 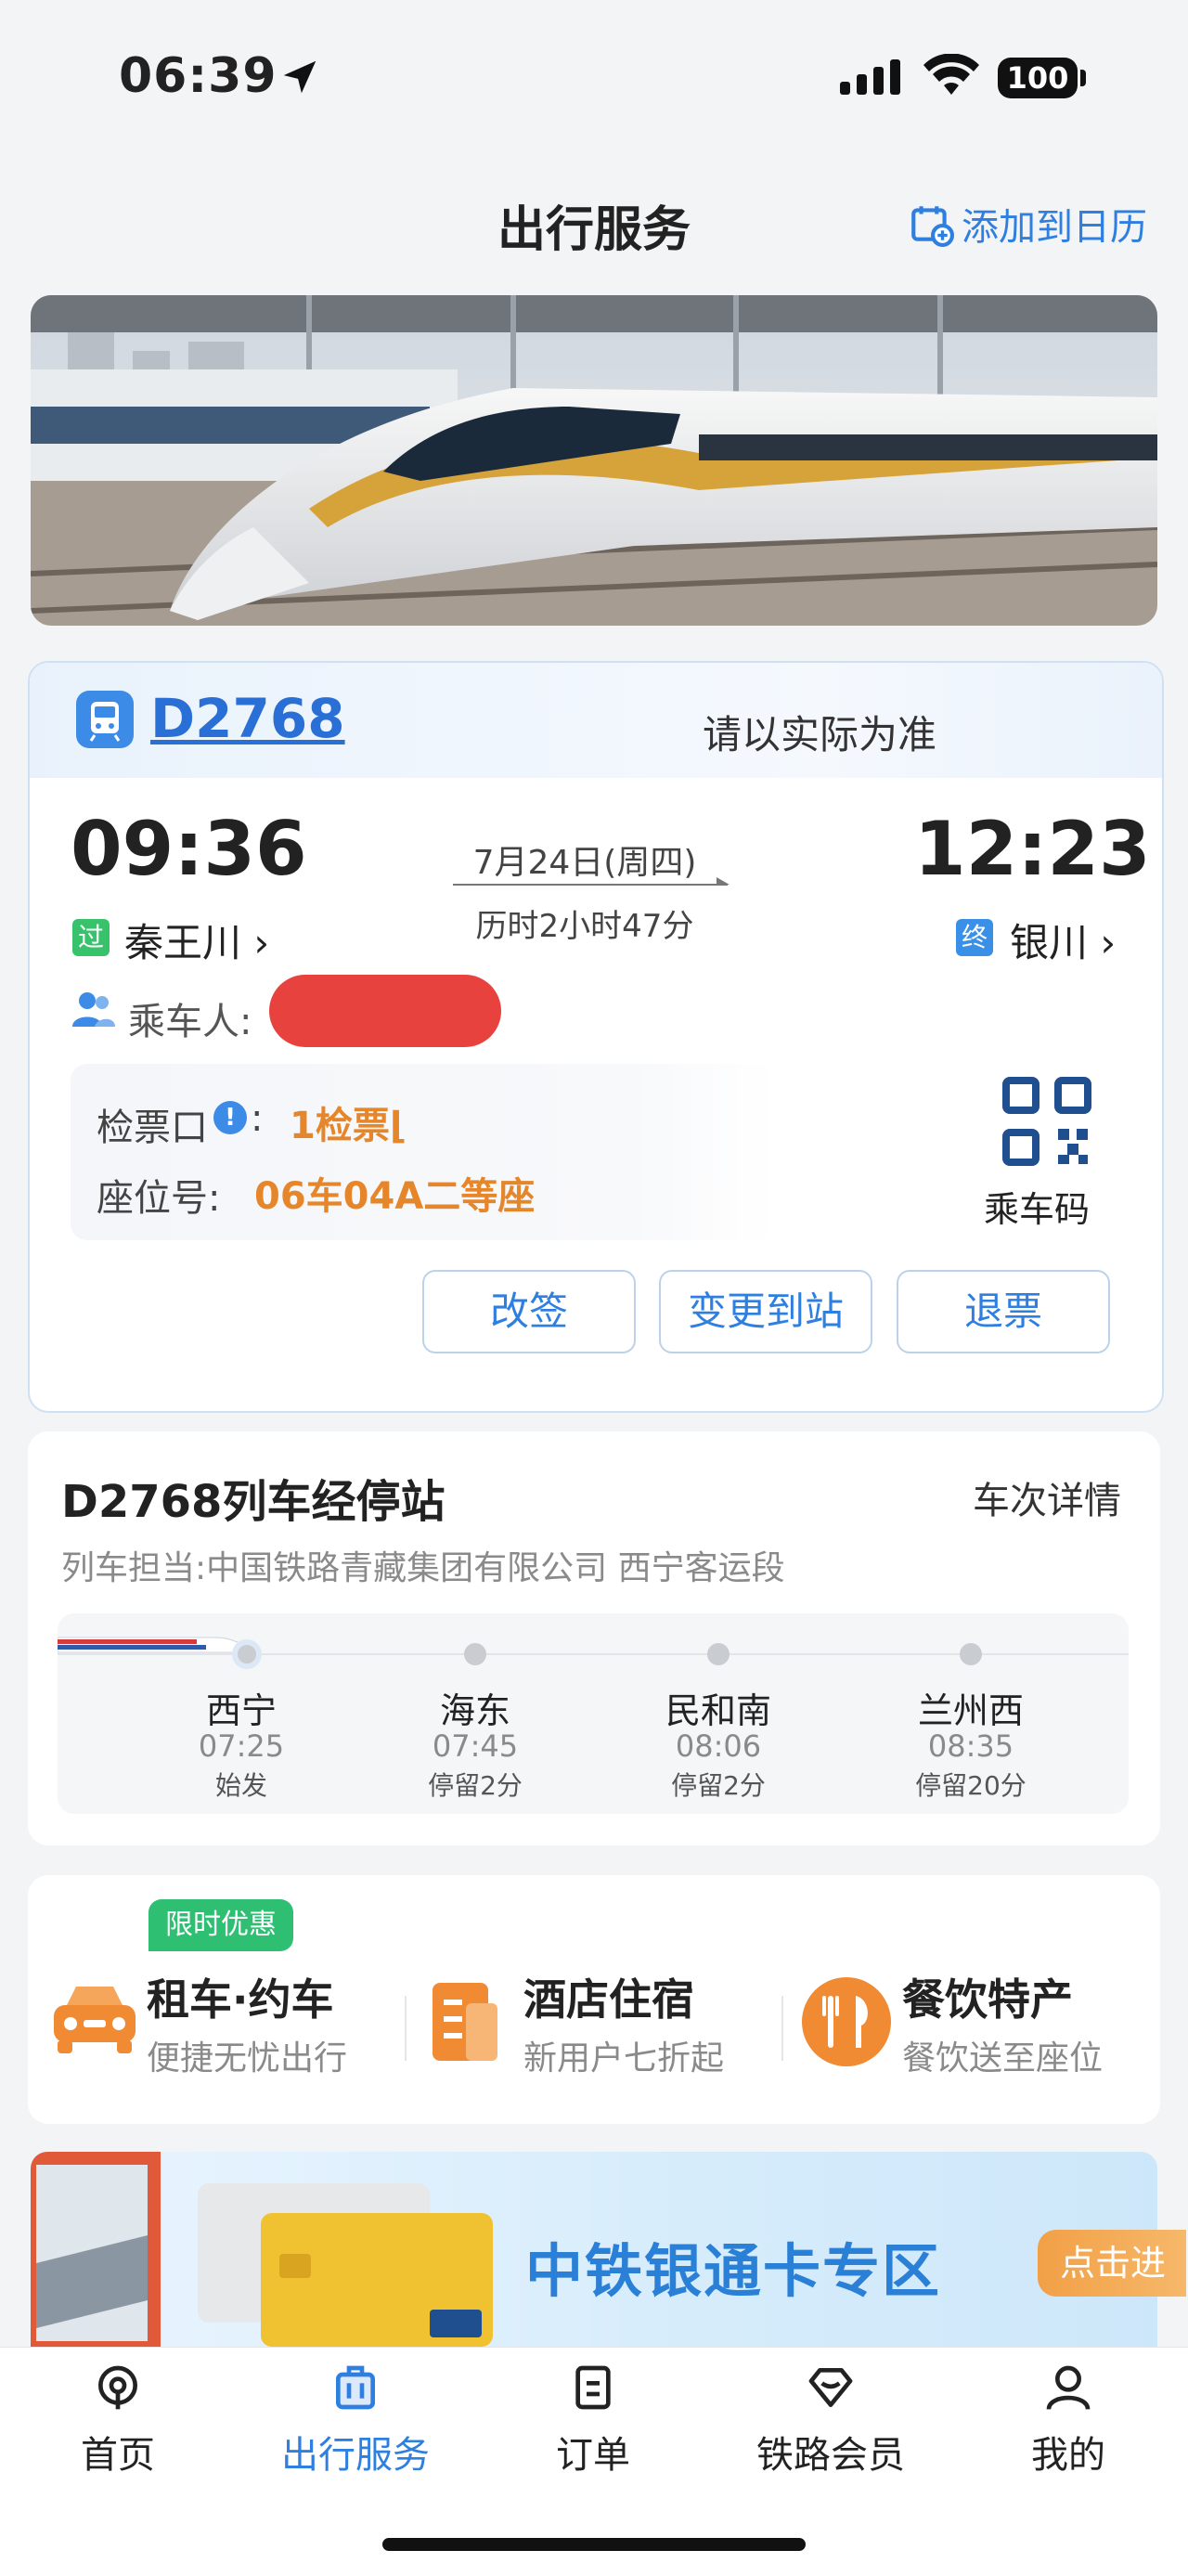 I want to click on ad-click-button: 点击进, so click(x=1112, y=2263).